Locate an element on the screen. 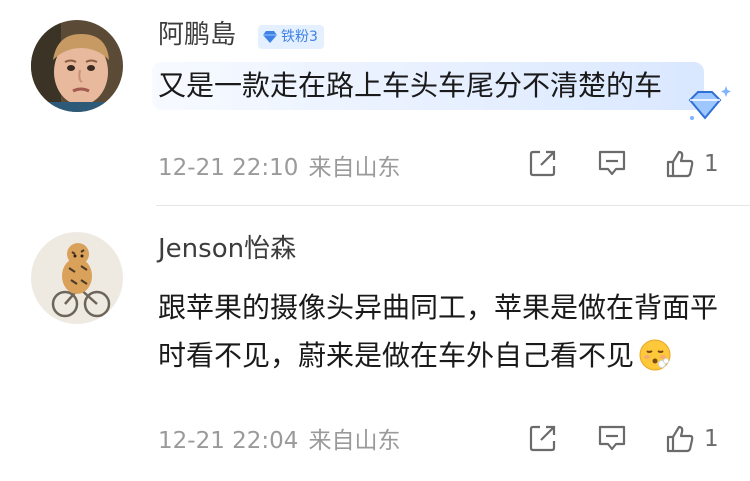 This screenshot has width=750, height=481. diamond-icon is located at coordinates (270, 37).